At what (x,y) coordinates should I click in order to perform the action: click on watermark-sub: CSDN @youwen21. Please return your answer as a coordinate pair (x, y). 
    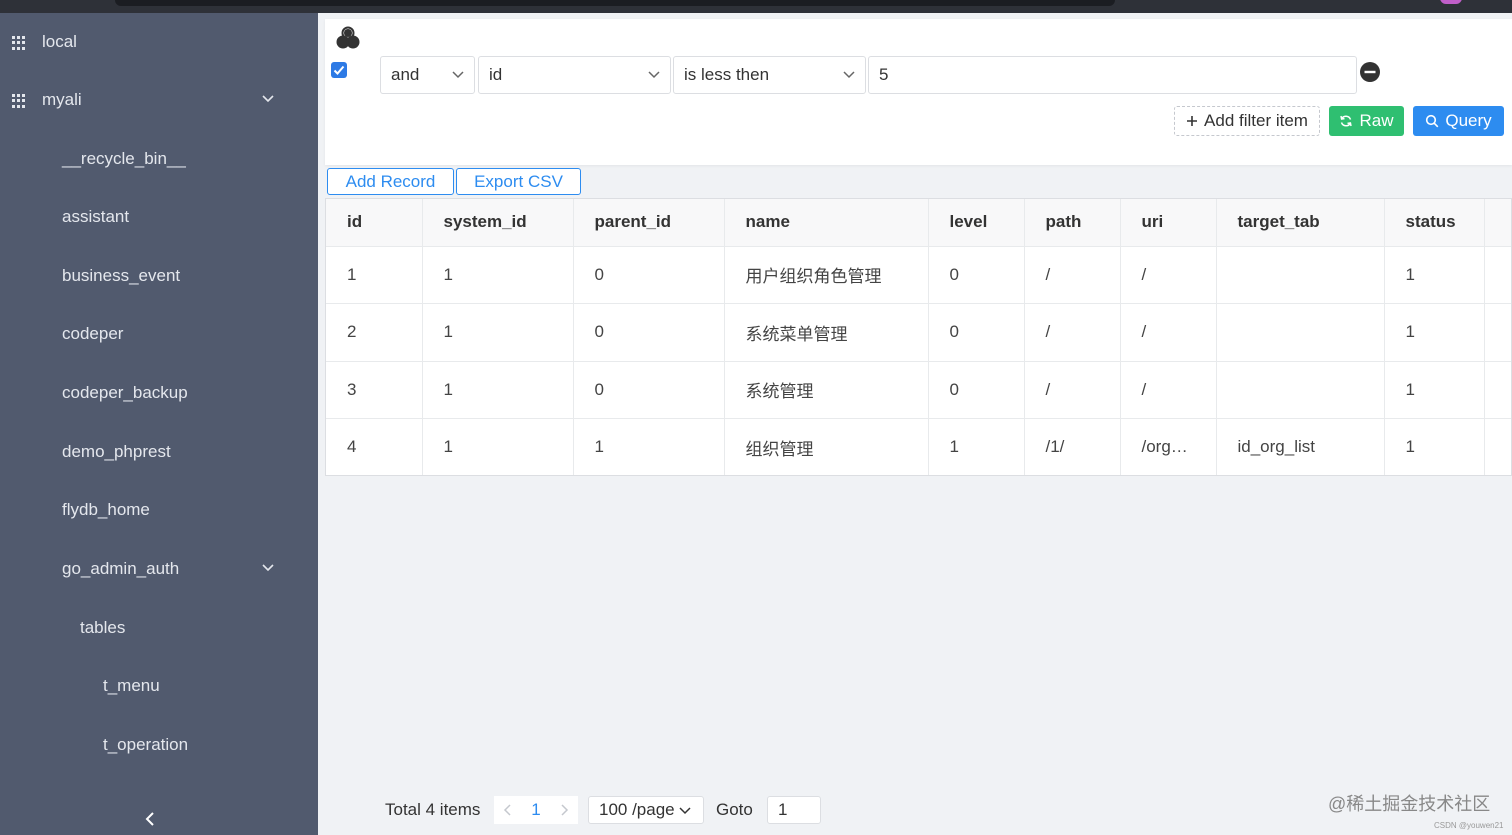
    Looking at the image, I should click on (1469, 825).